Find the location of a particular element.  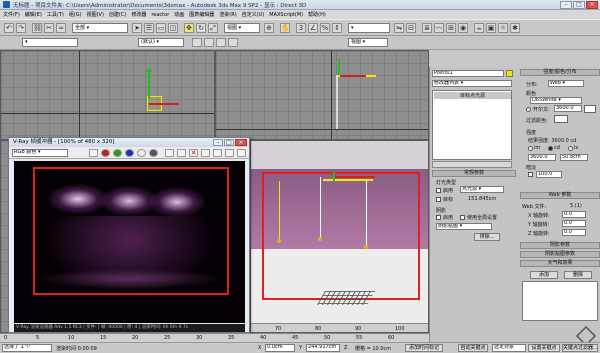

modifier-stack: 目标点光源 is located at coordinates (472, 125).